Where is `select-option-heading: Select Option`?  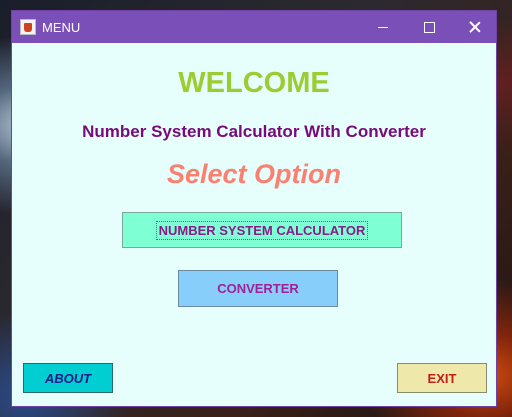
select-option-heading: Select Option is located at coordinates (254, 174).